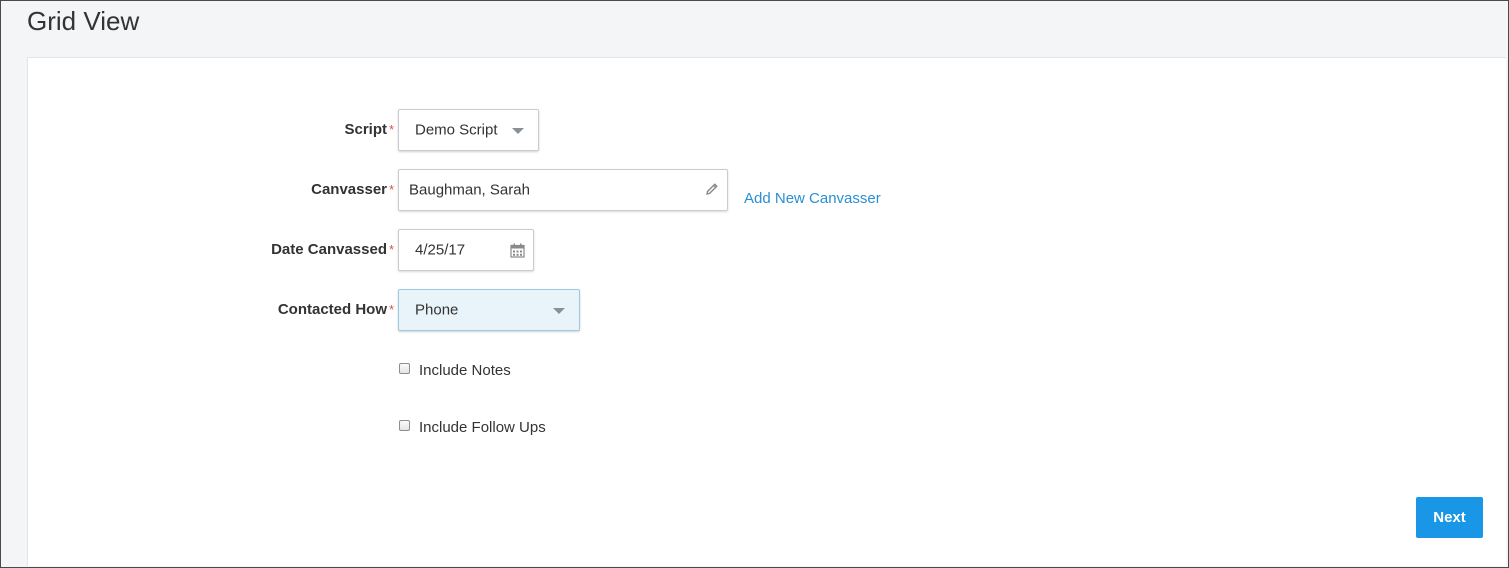 Image resolution: width=1509 pixels, height=568 pixels. What do you see at coordinates (404, 368) in the screenshot?
I see `include-notes-checkbox` at bounding box center [404, 368].